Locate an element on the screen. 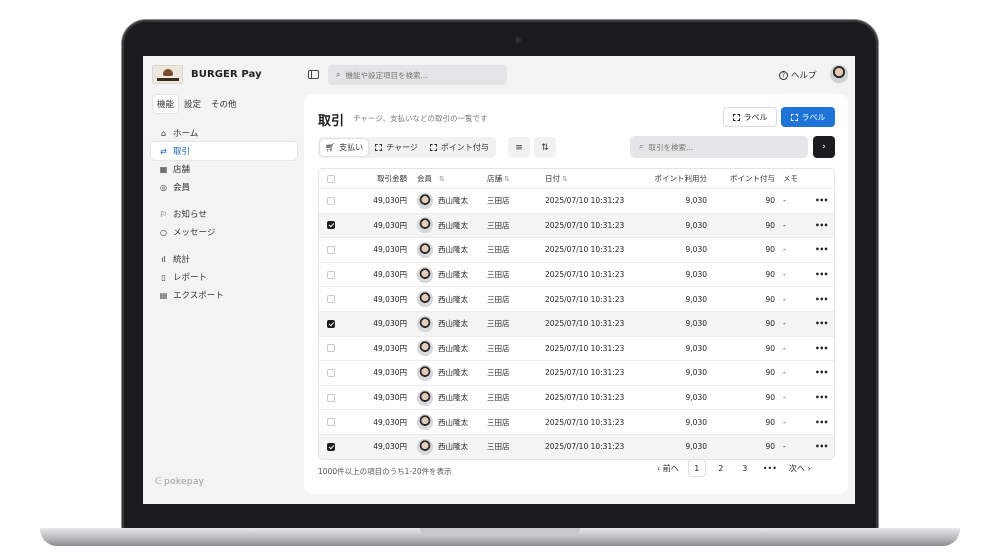 The width and height of the screenshot is (999, 560). member-avatar is located at coordinates (425, 323).